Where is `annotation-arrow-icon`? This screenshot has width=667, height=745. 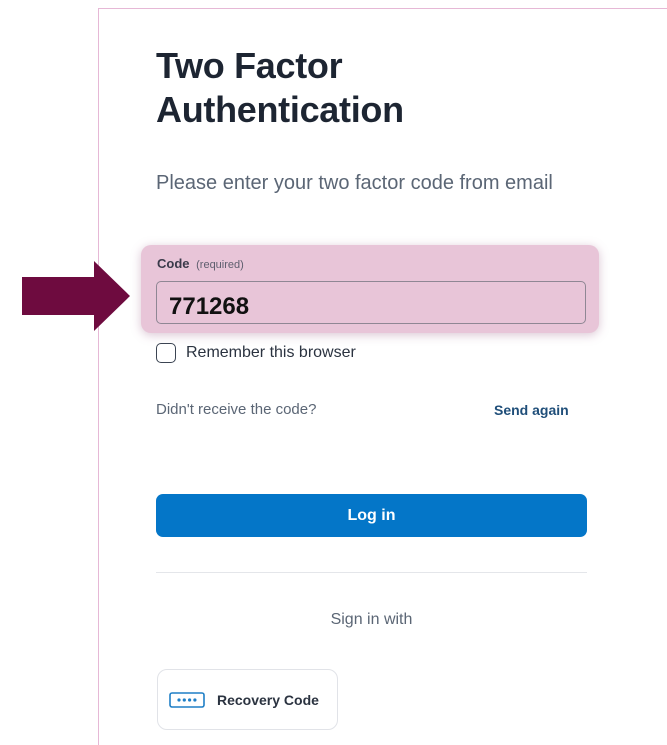 annotation-arrow-icon is located at coordinates (76, 296).